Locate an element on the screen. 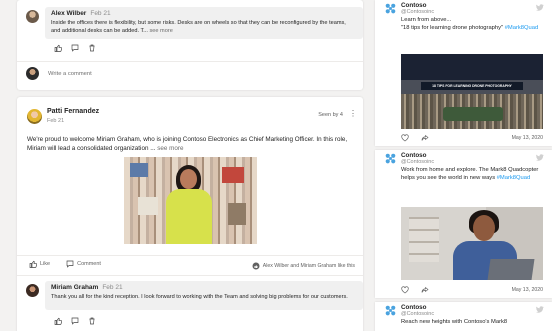 The image size is (552, 331). comment-label: Comment is located at coordinates (89, 264).